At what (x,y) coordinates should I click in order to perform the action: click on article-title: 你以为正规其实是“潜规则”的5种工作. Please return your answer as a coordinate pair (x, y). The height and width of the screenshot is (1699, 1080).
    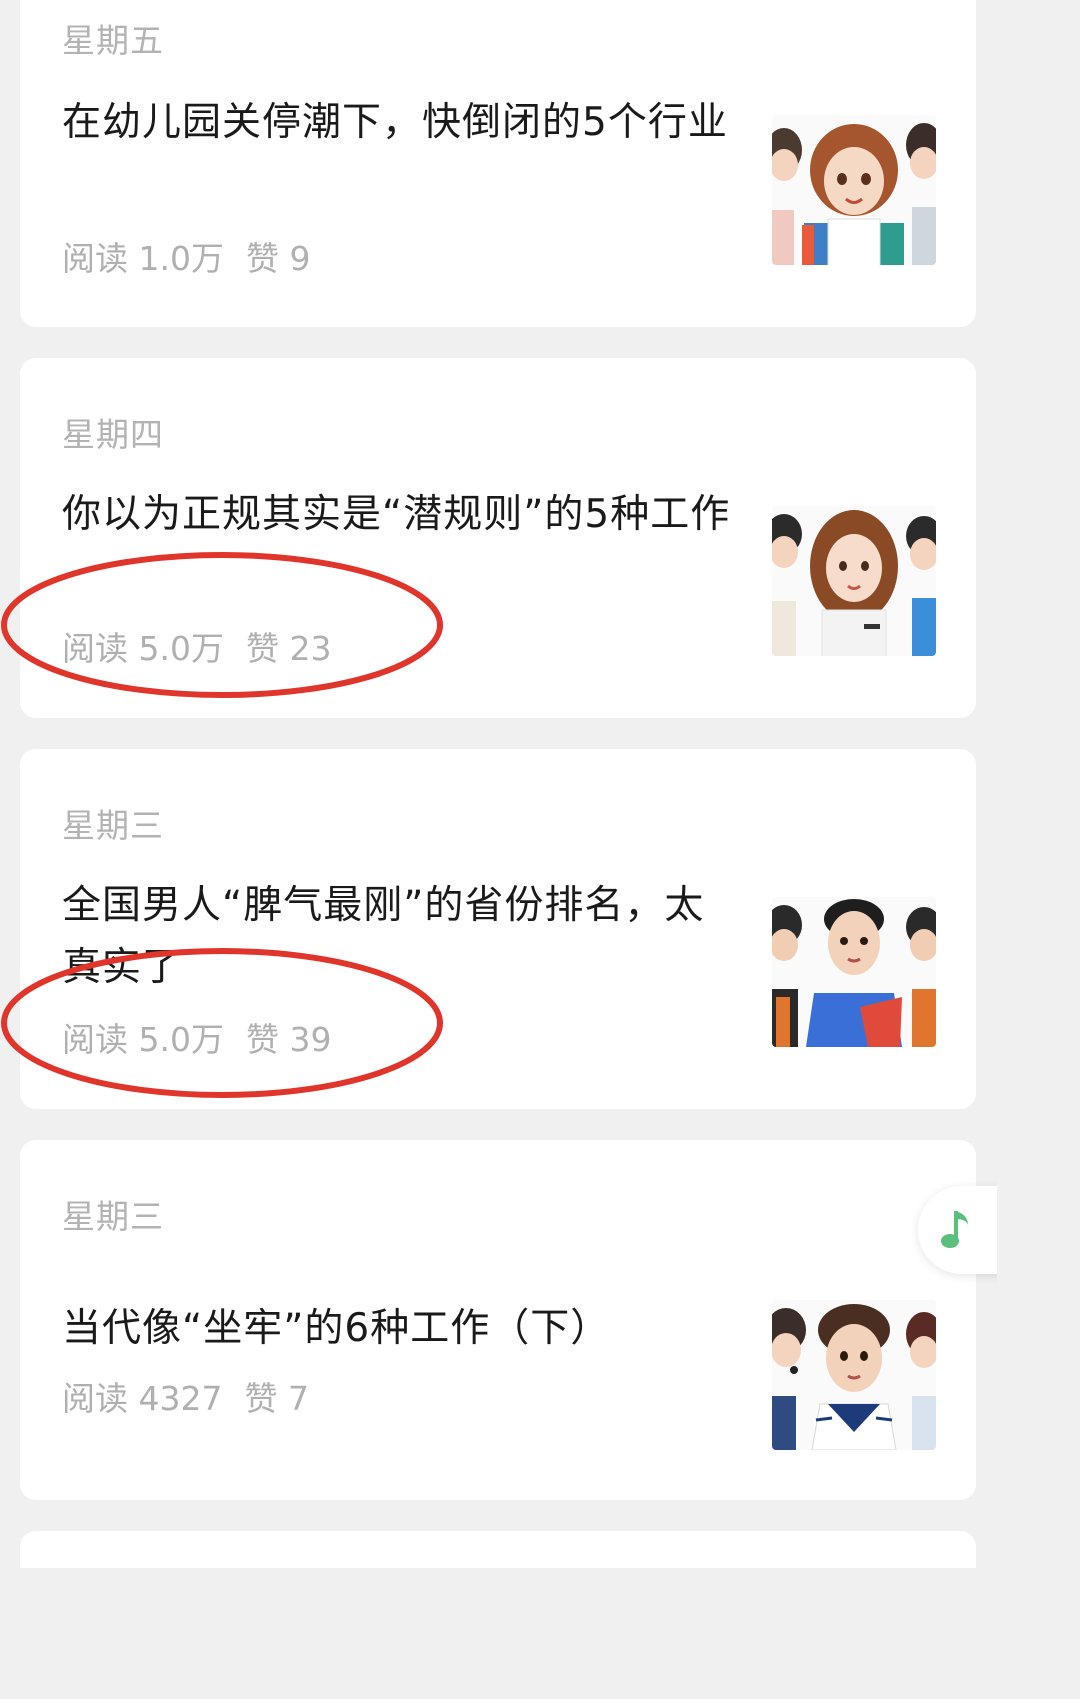
    Looking at the image, I should click on (397, 515).